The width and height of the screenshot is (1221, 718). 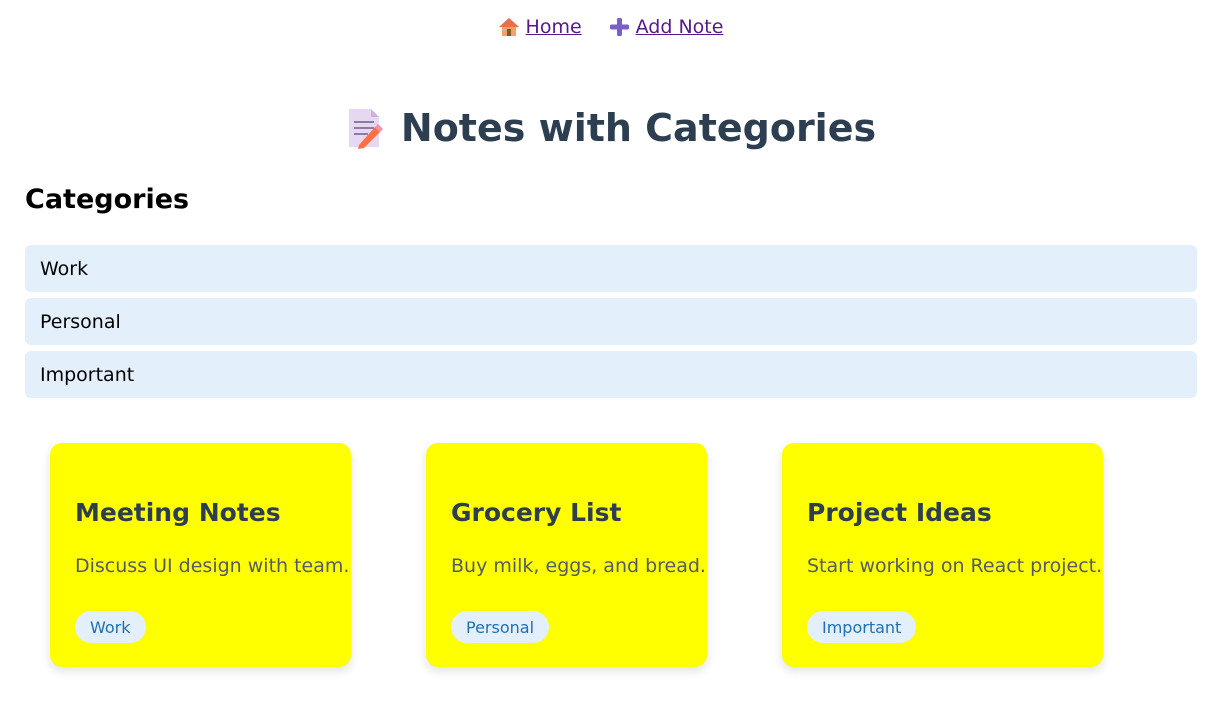 I want to click on note-content: Start working on React project., so click(x=955, y=566).